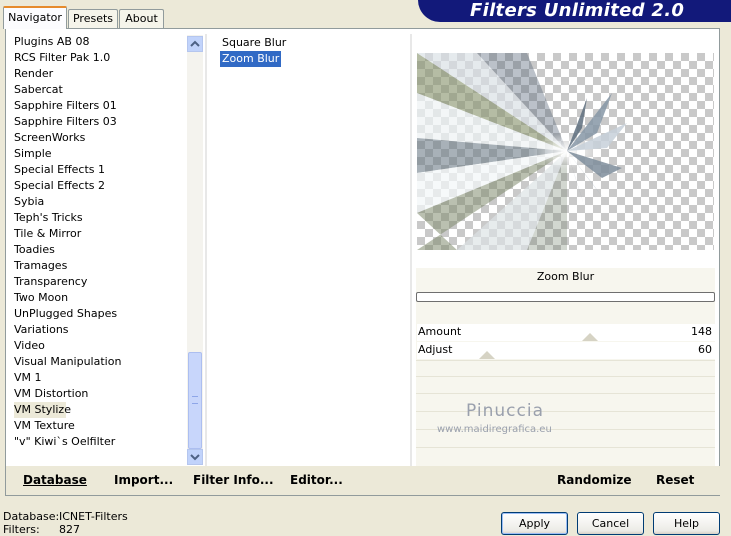  I want to click on grip-icon, so click(195, 400).